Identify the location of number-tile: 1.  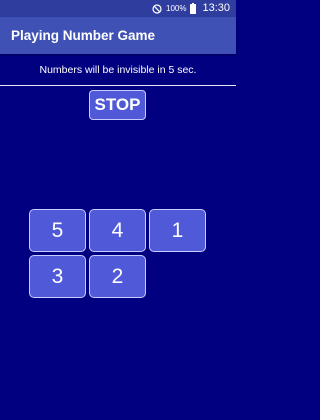
(177, 230).